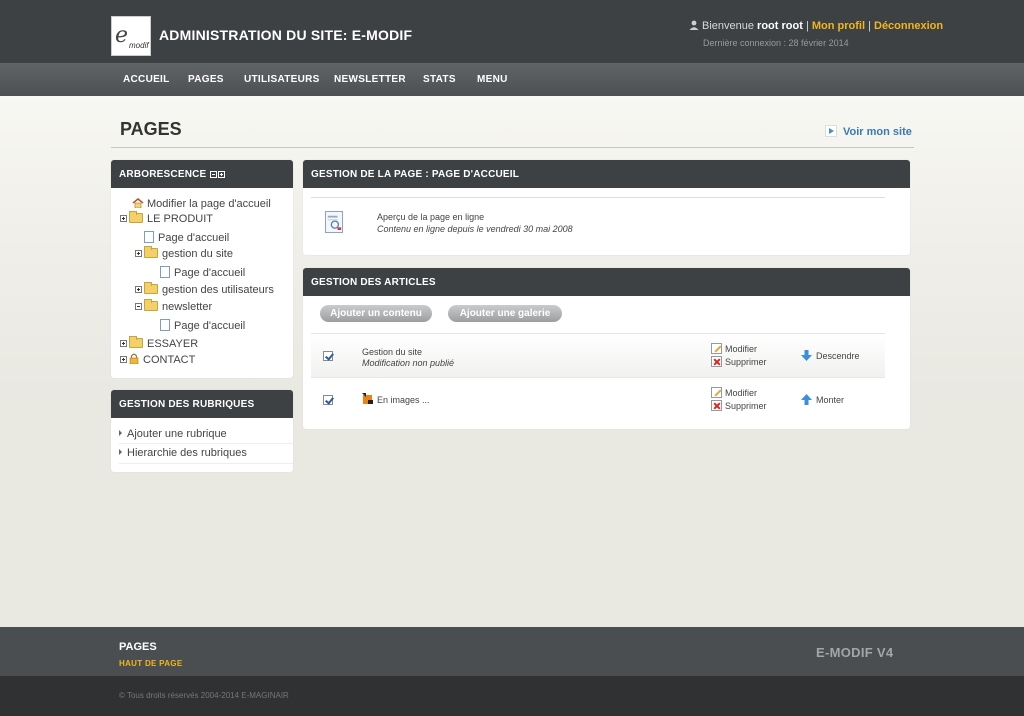 This screenshot has width=1024, height=716. What do you see at coordinates (492, 79) in the screenshot?
I see `nav-item-menu: MENU` at bounding box center [492, 79].